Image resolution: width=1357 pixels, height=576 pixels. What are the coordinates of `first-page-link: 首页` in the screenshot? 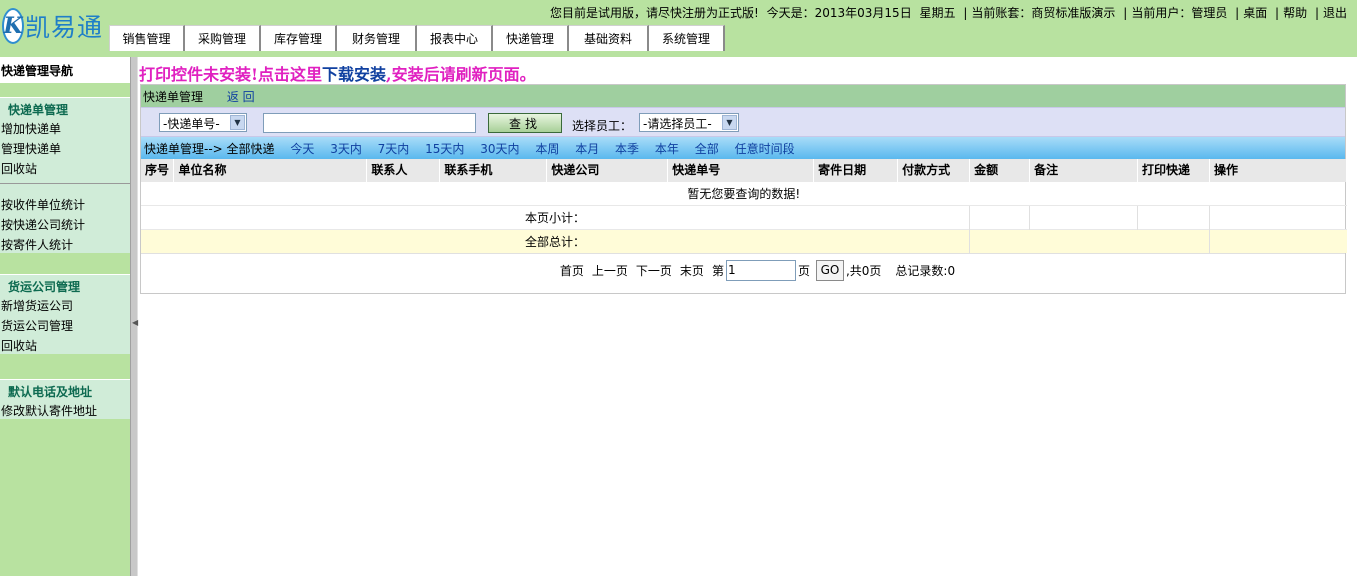 It's located at (572, 270).